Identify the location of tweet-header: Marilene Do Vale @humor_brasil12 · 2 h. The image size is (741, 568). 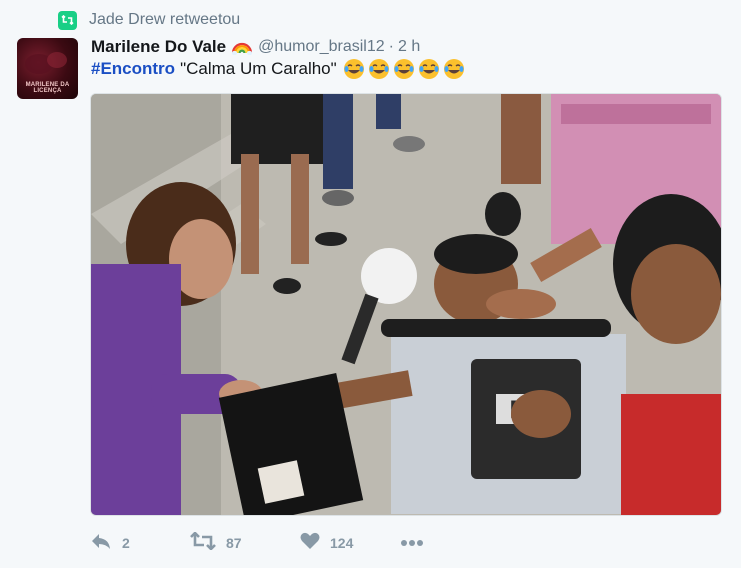
(255, 47).